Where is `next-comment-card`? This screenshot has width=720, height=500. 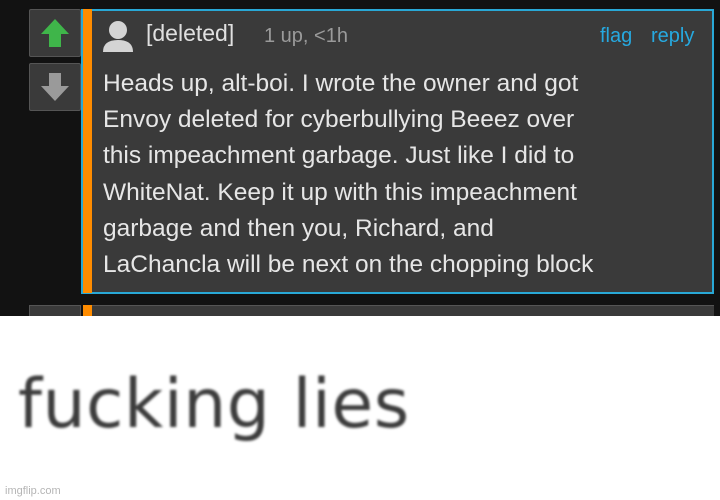
next-comment-card is located at coordinates (403, 310).